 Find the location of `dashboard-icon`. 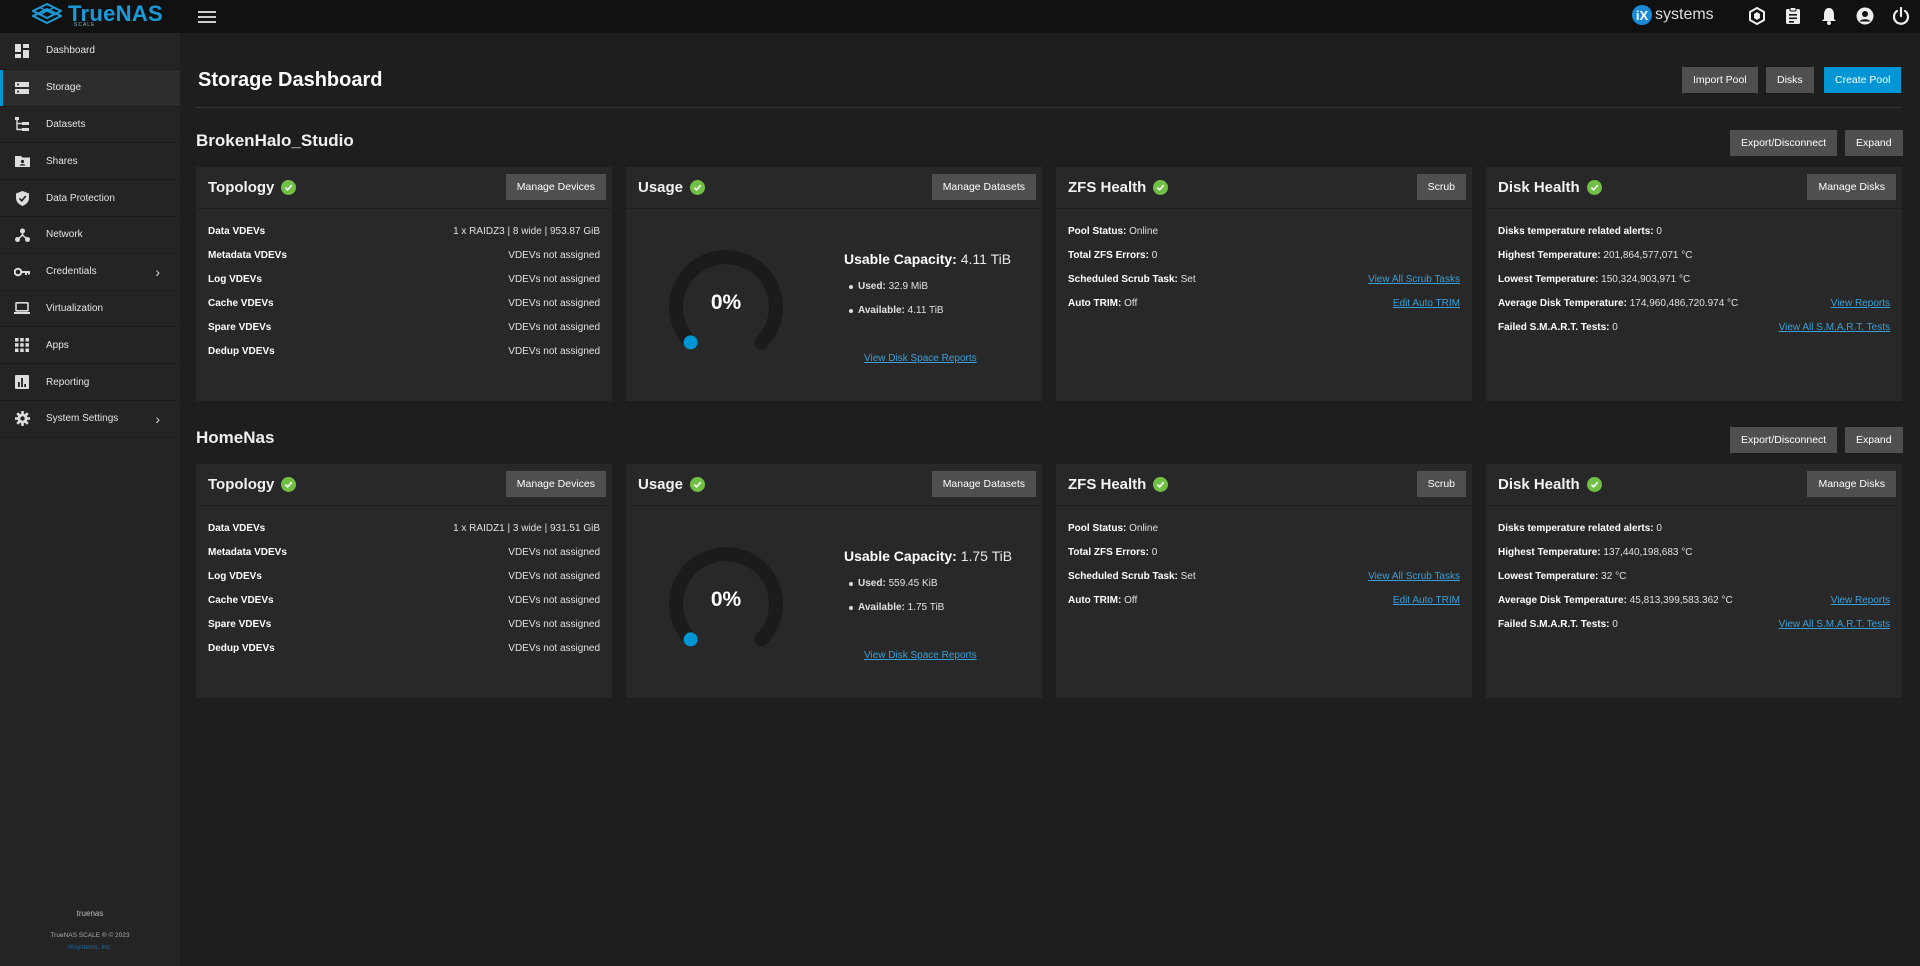

dashboard-icon is located at coordinates (22, 51).